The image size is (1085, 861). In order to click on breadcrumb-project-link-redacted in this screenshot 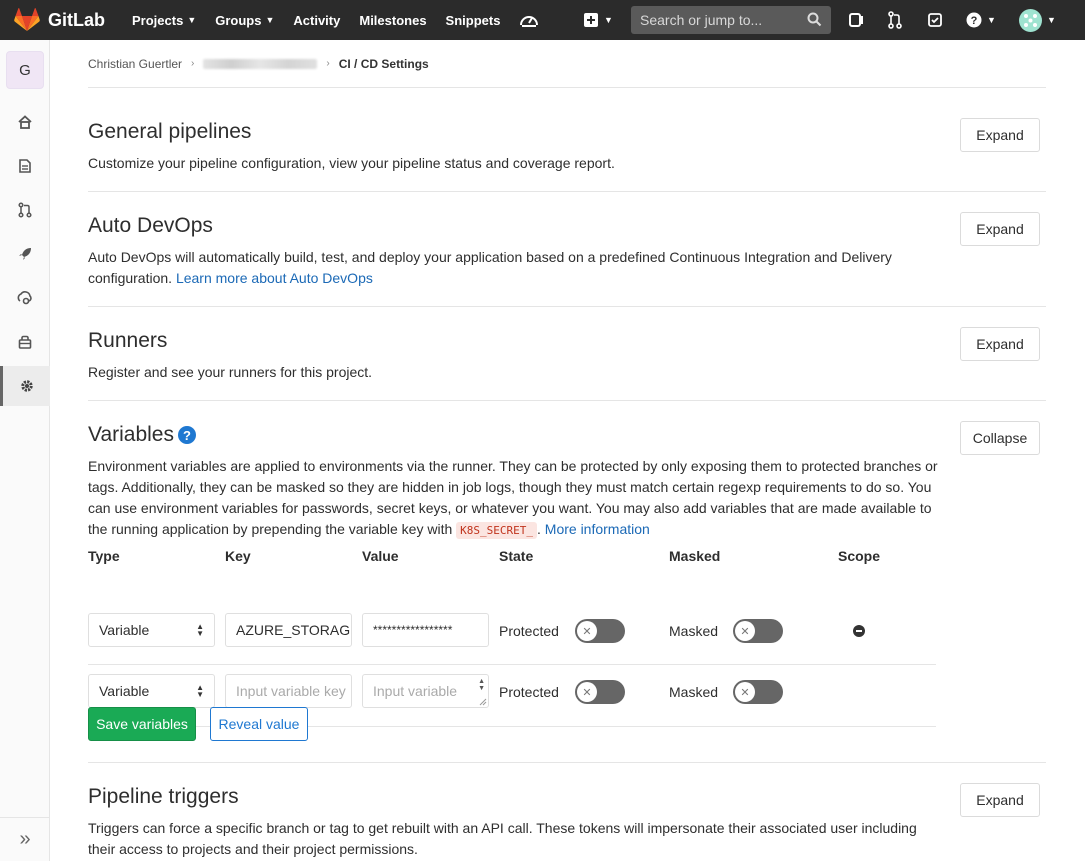, I will do `click(260, 63)`.